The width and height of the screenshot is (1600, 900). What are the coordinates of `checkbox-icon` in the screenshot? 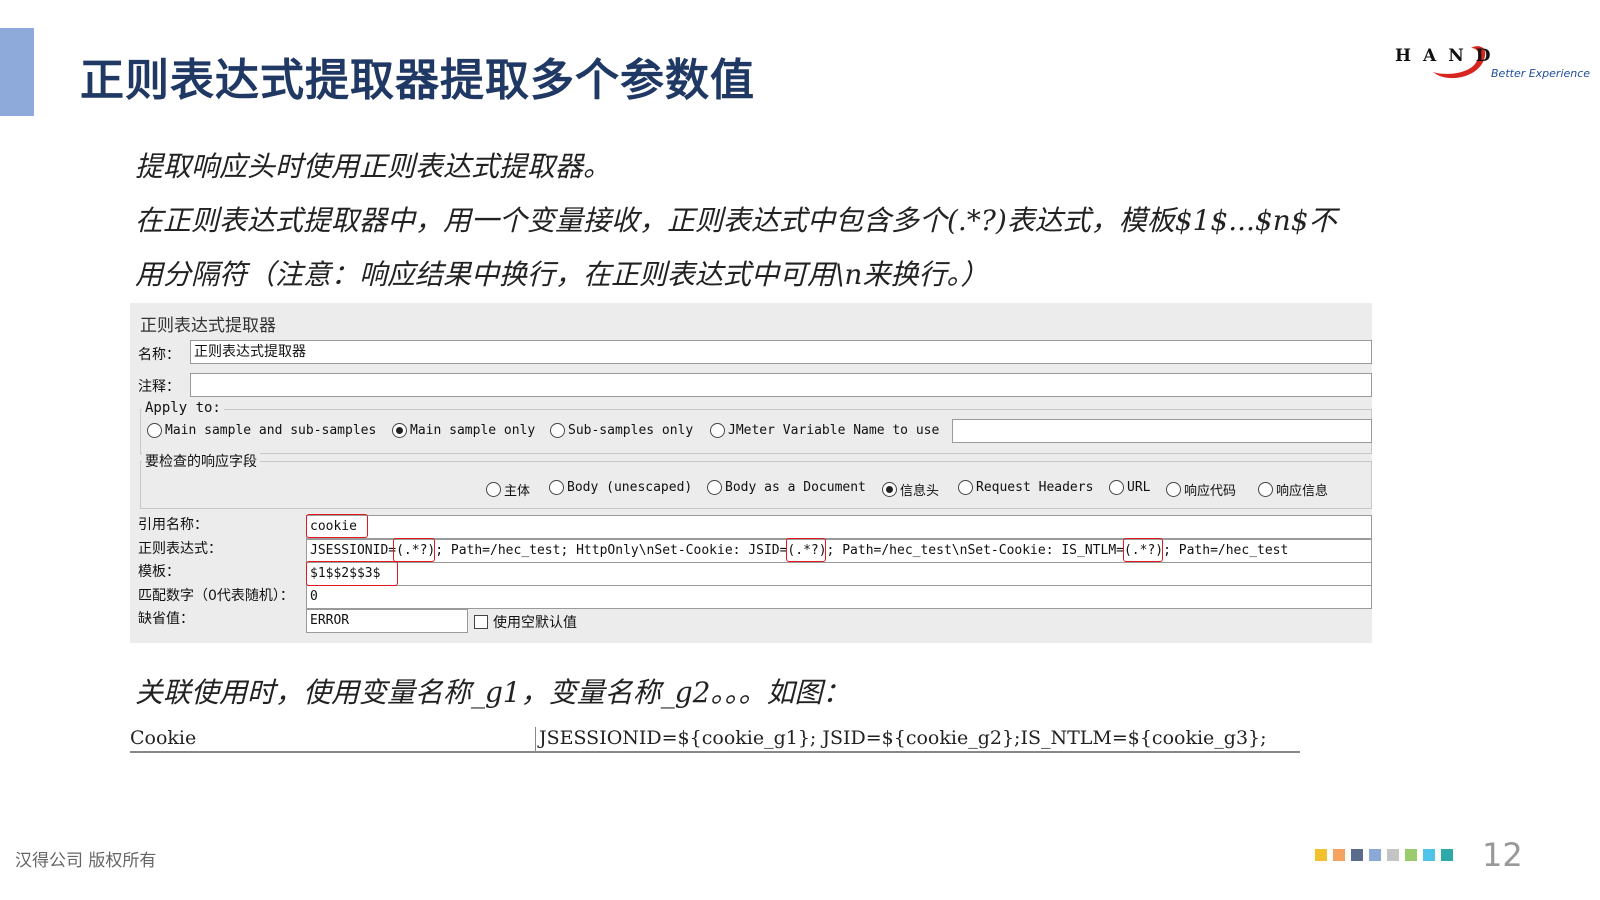 It's located at (481, 622).